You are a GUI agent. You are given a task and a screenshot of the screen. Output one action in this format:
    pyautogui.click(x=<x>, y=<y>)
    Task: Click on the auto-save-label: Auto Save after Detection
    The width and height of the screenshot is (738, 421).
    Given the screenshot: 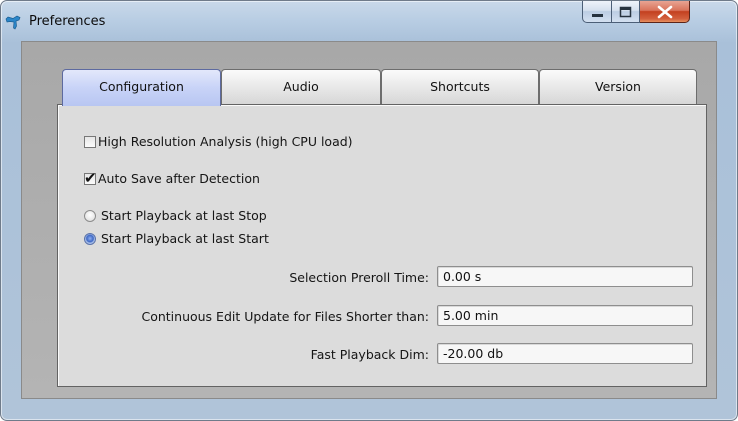 What is the action you would take?
    pyautogui.click(x=179, y=178)
    